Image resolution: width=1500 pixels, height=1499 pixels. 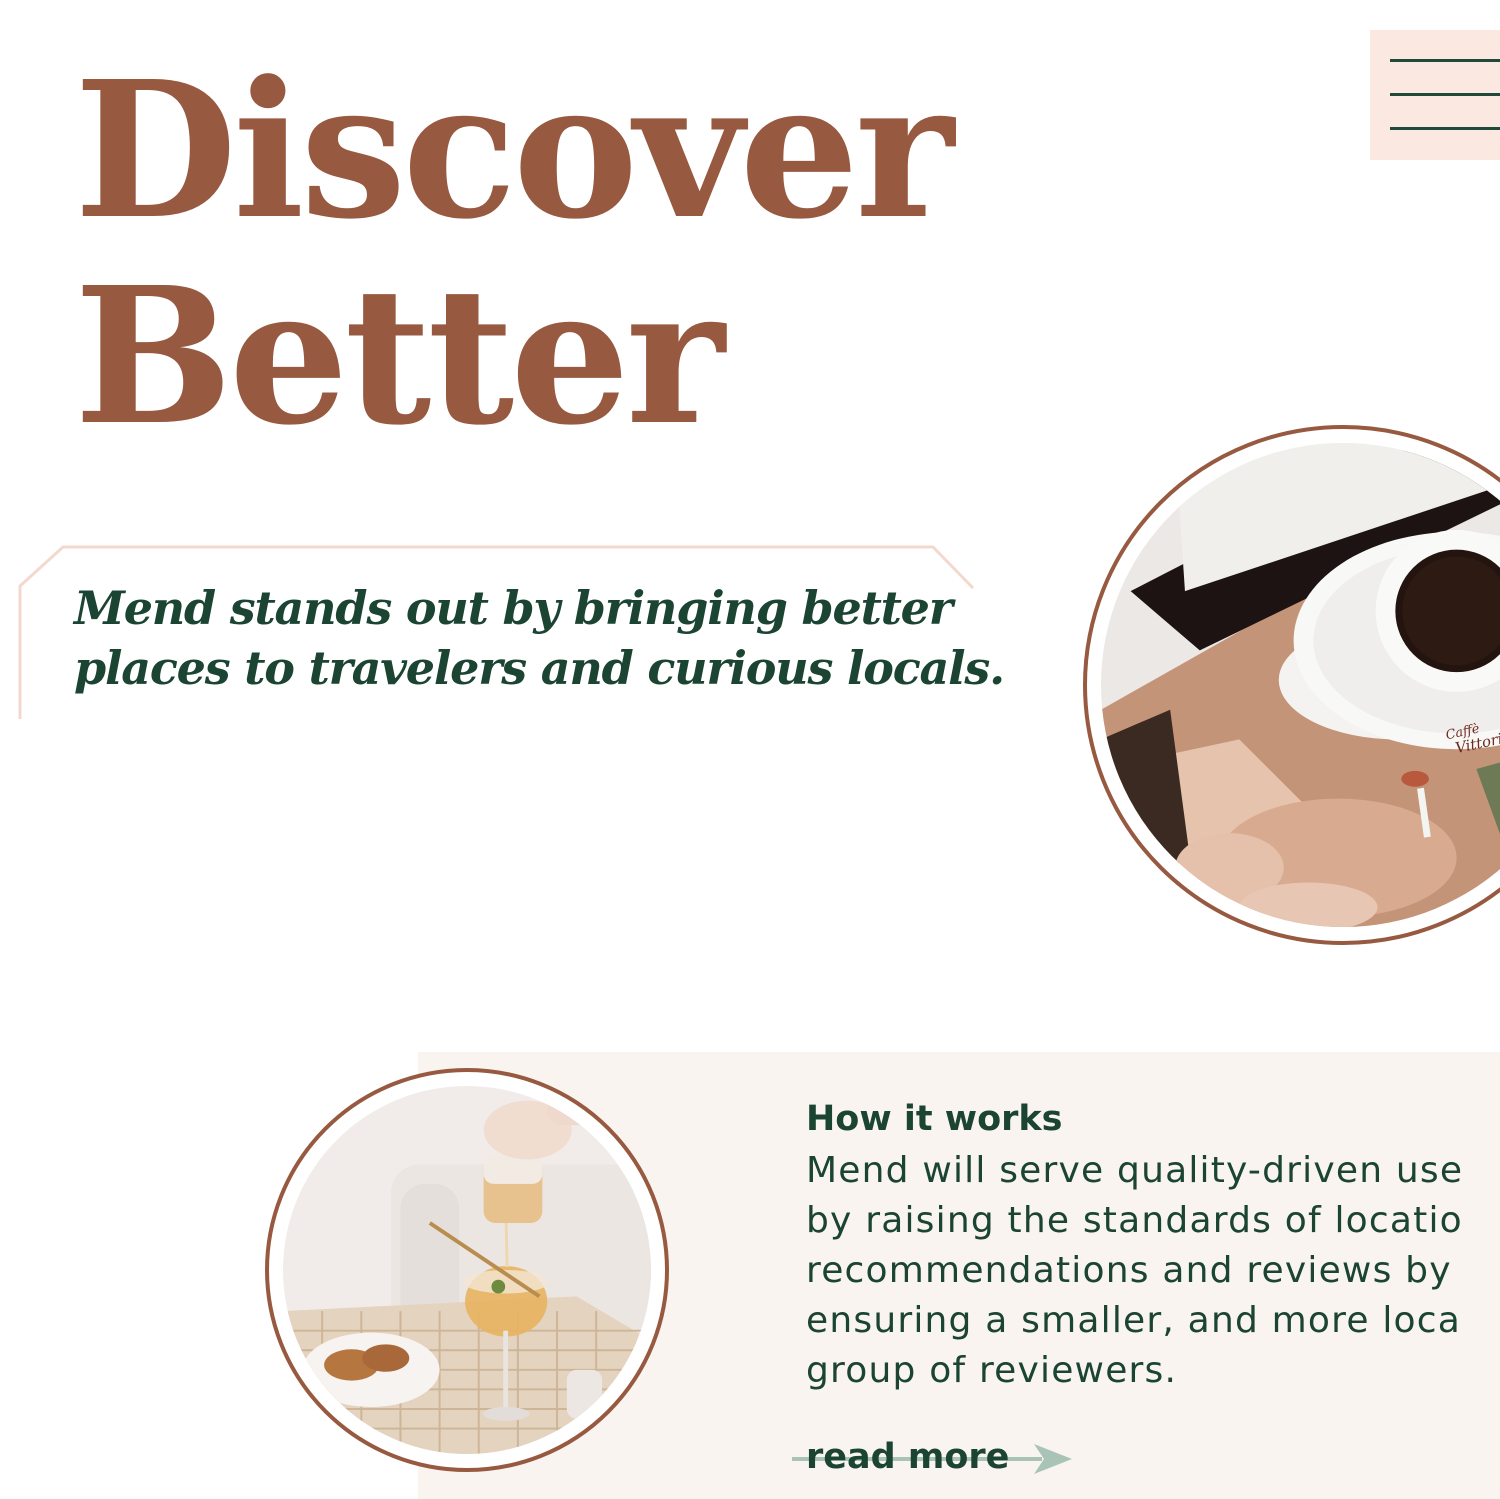 I want to click on how-it-works-body-line-1: Mend will serve quality-driven use, so click(x=1135, y=1170).